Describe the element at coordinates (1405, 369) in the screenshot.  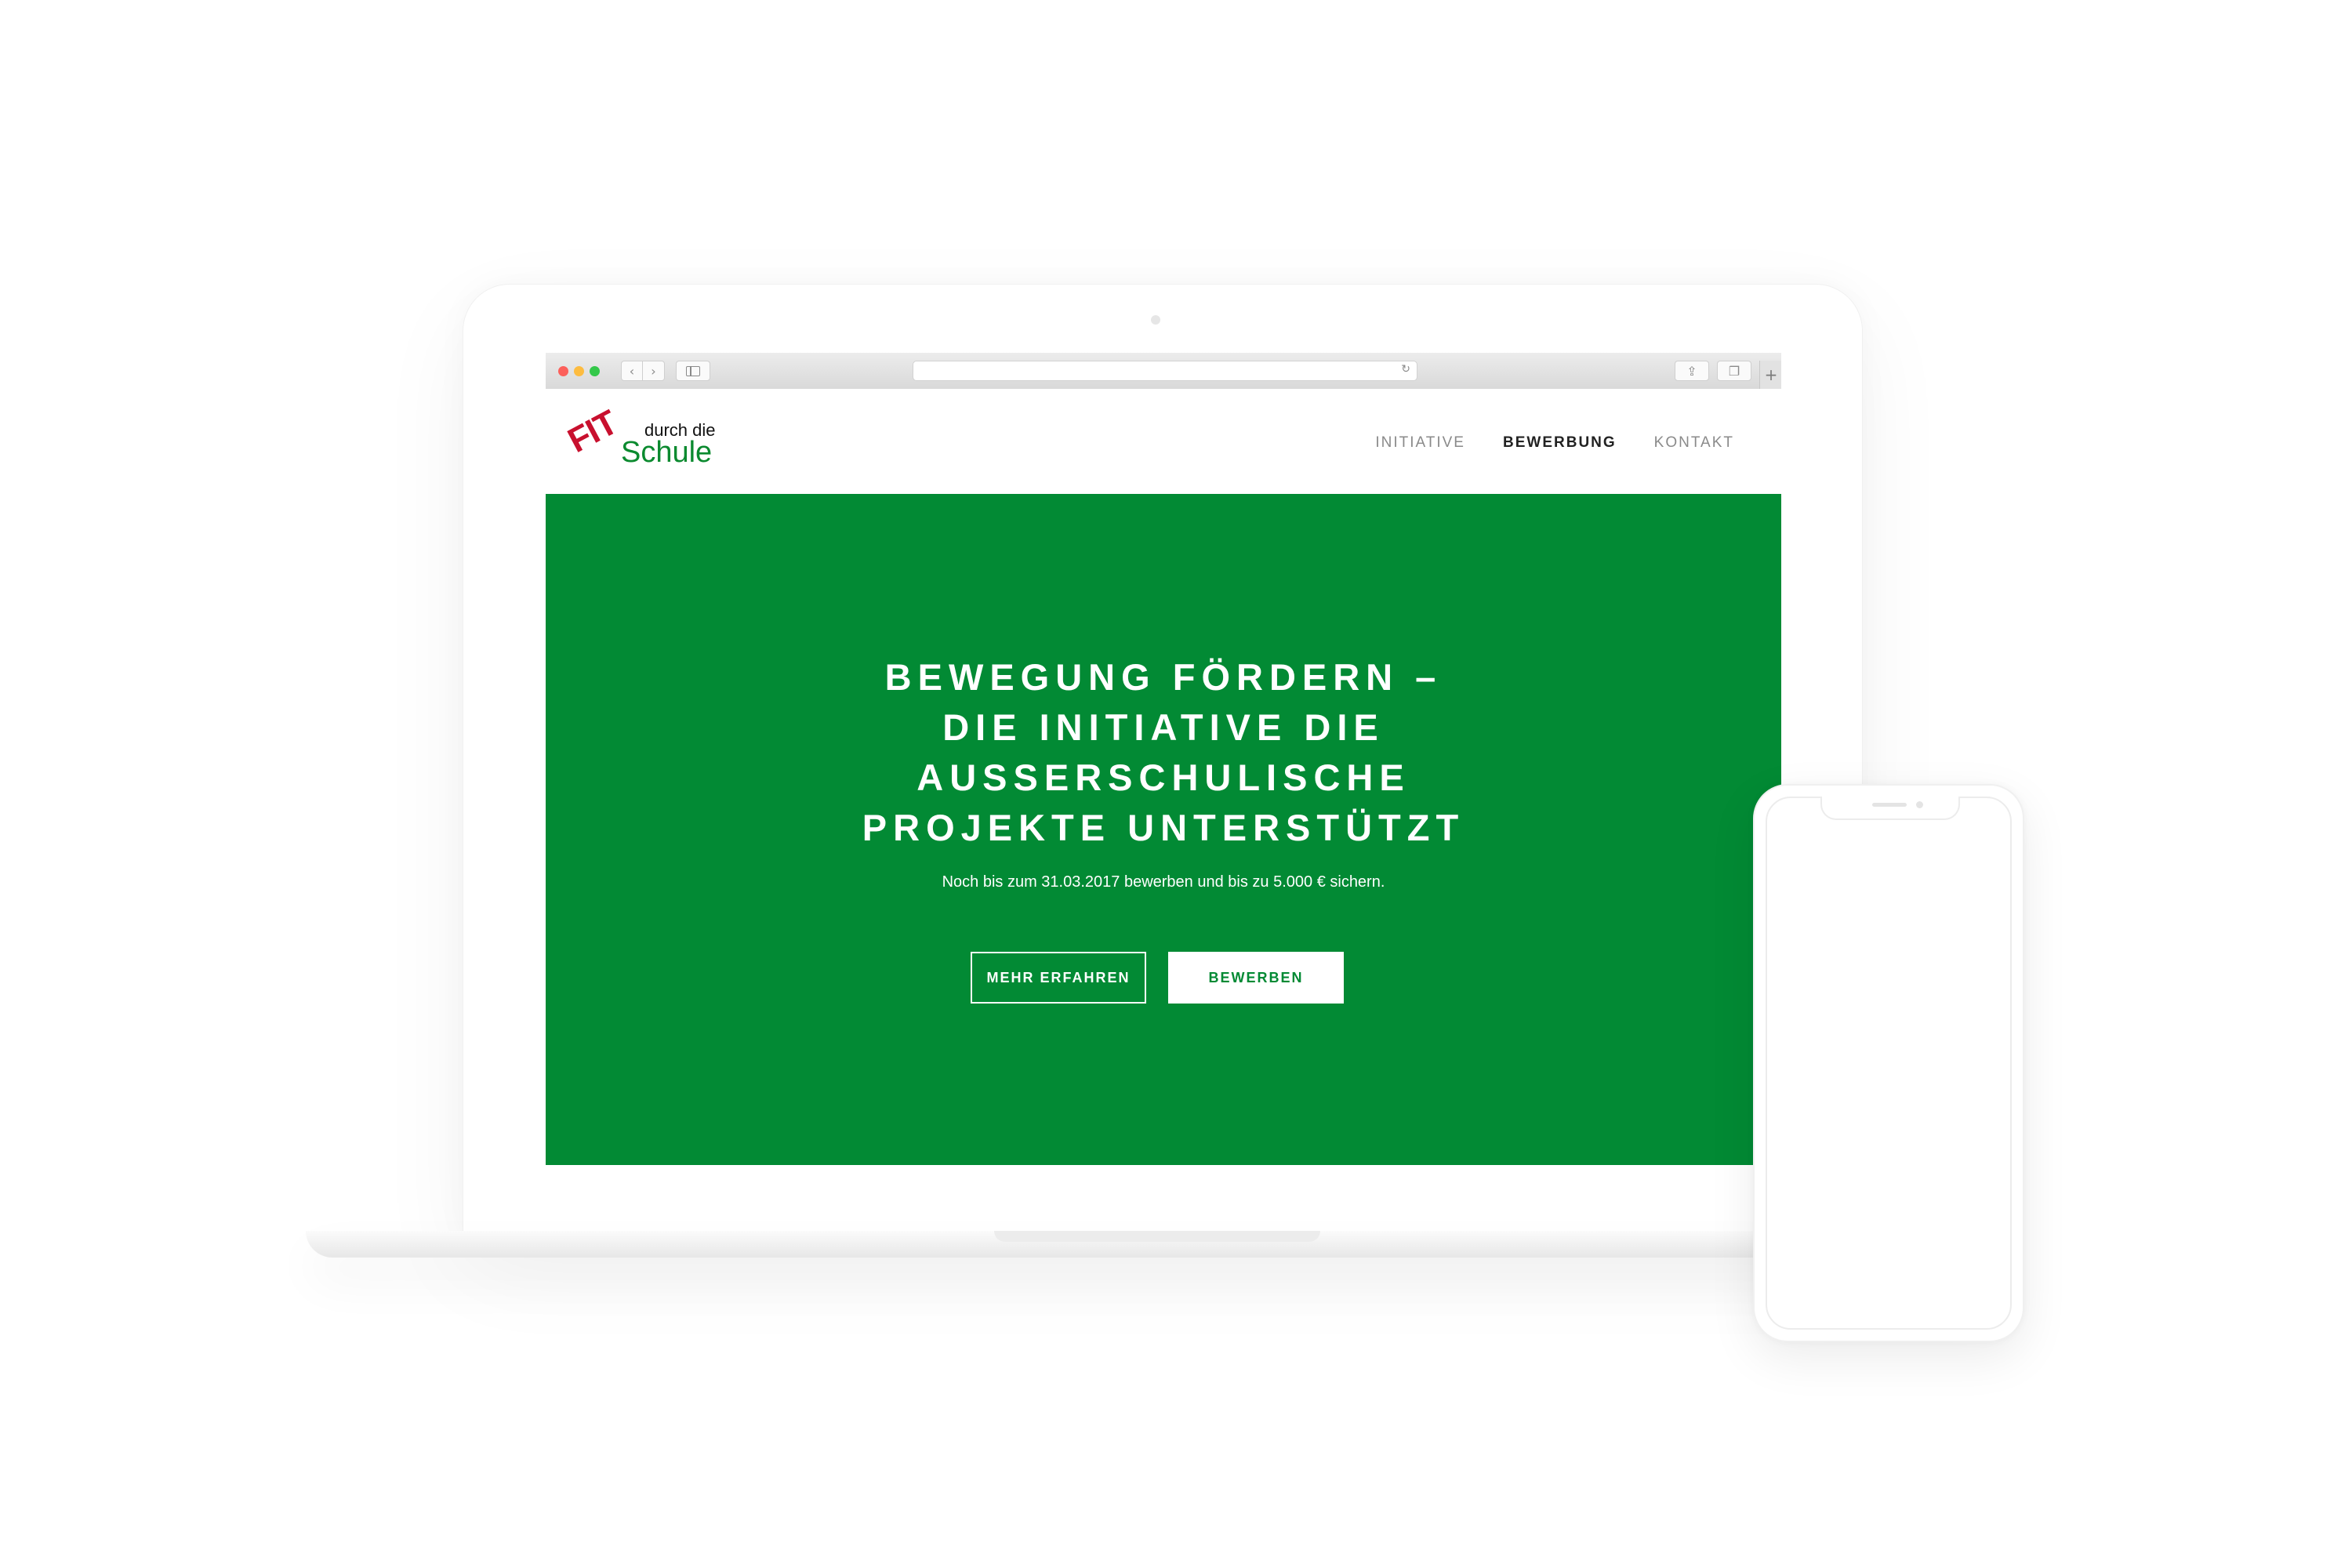
I see `reload-icon: ↻` at that location.